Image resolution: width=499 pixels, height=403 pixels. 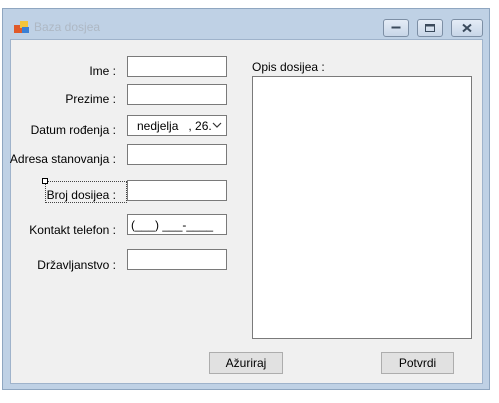 I want to click on close-icon, so click(x=467, y=28).